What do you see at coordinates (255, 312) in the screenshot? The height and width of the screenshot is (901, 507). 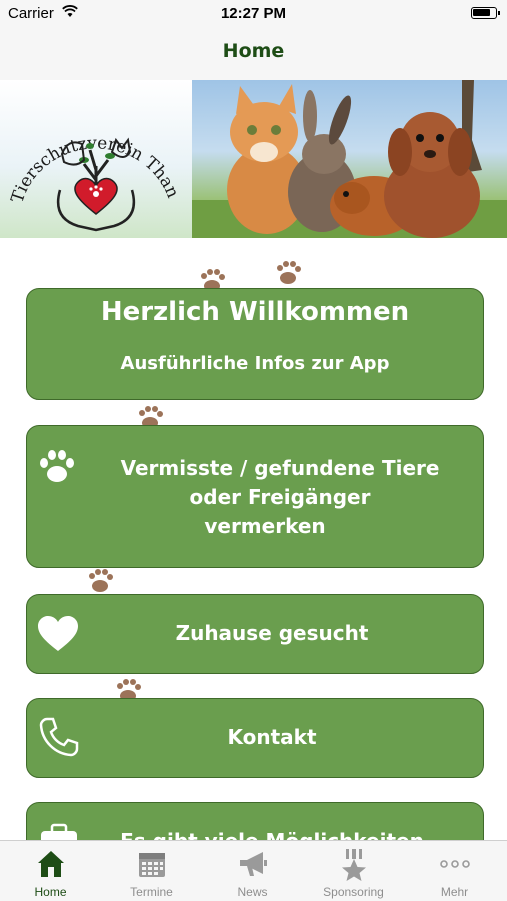 I see `welcome-title: Herzlich Willkommen` at bounding box center [255, 312].